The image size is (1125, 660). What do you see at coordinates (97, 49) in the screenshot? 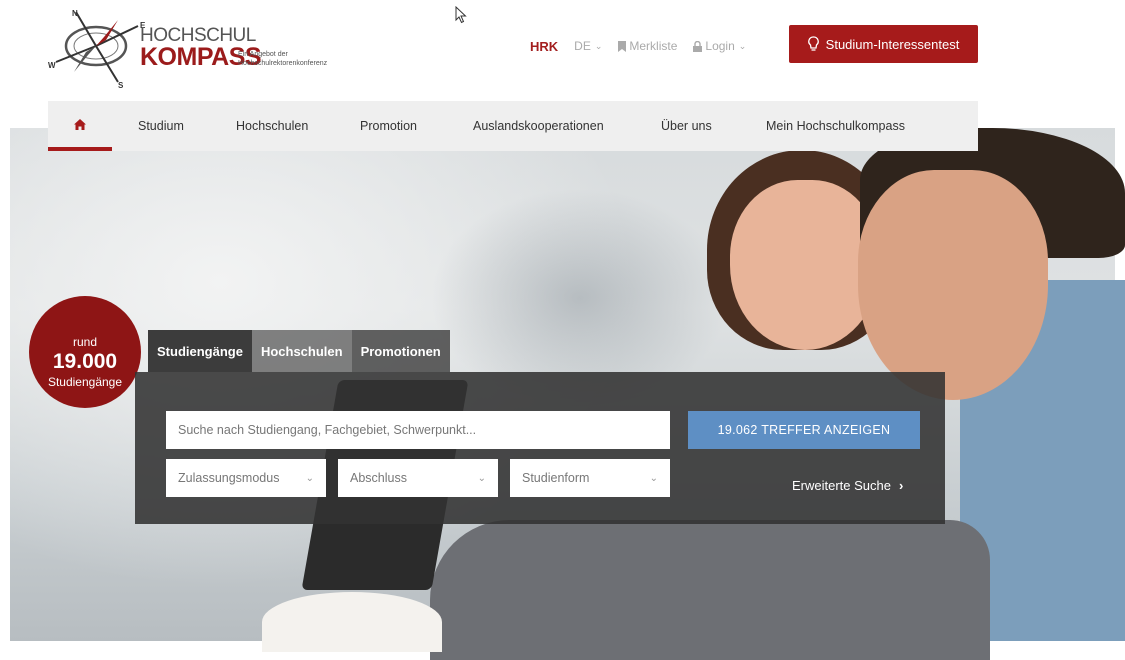
I see `compass-icon: N E S W` at bounding box center [97, 49].